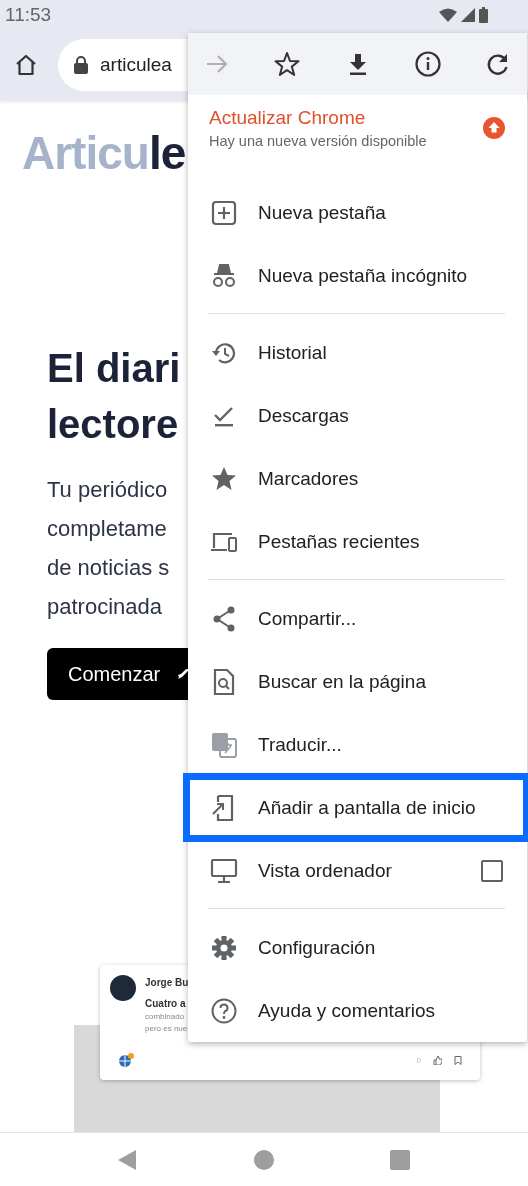  What do you see at coordinates (28, 15) in the screenshot?
I see `status-time: 11:53` at bounding box center [28, 15].